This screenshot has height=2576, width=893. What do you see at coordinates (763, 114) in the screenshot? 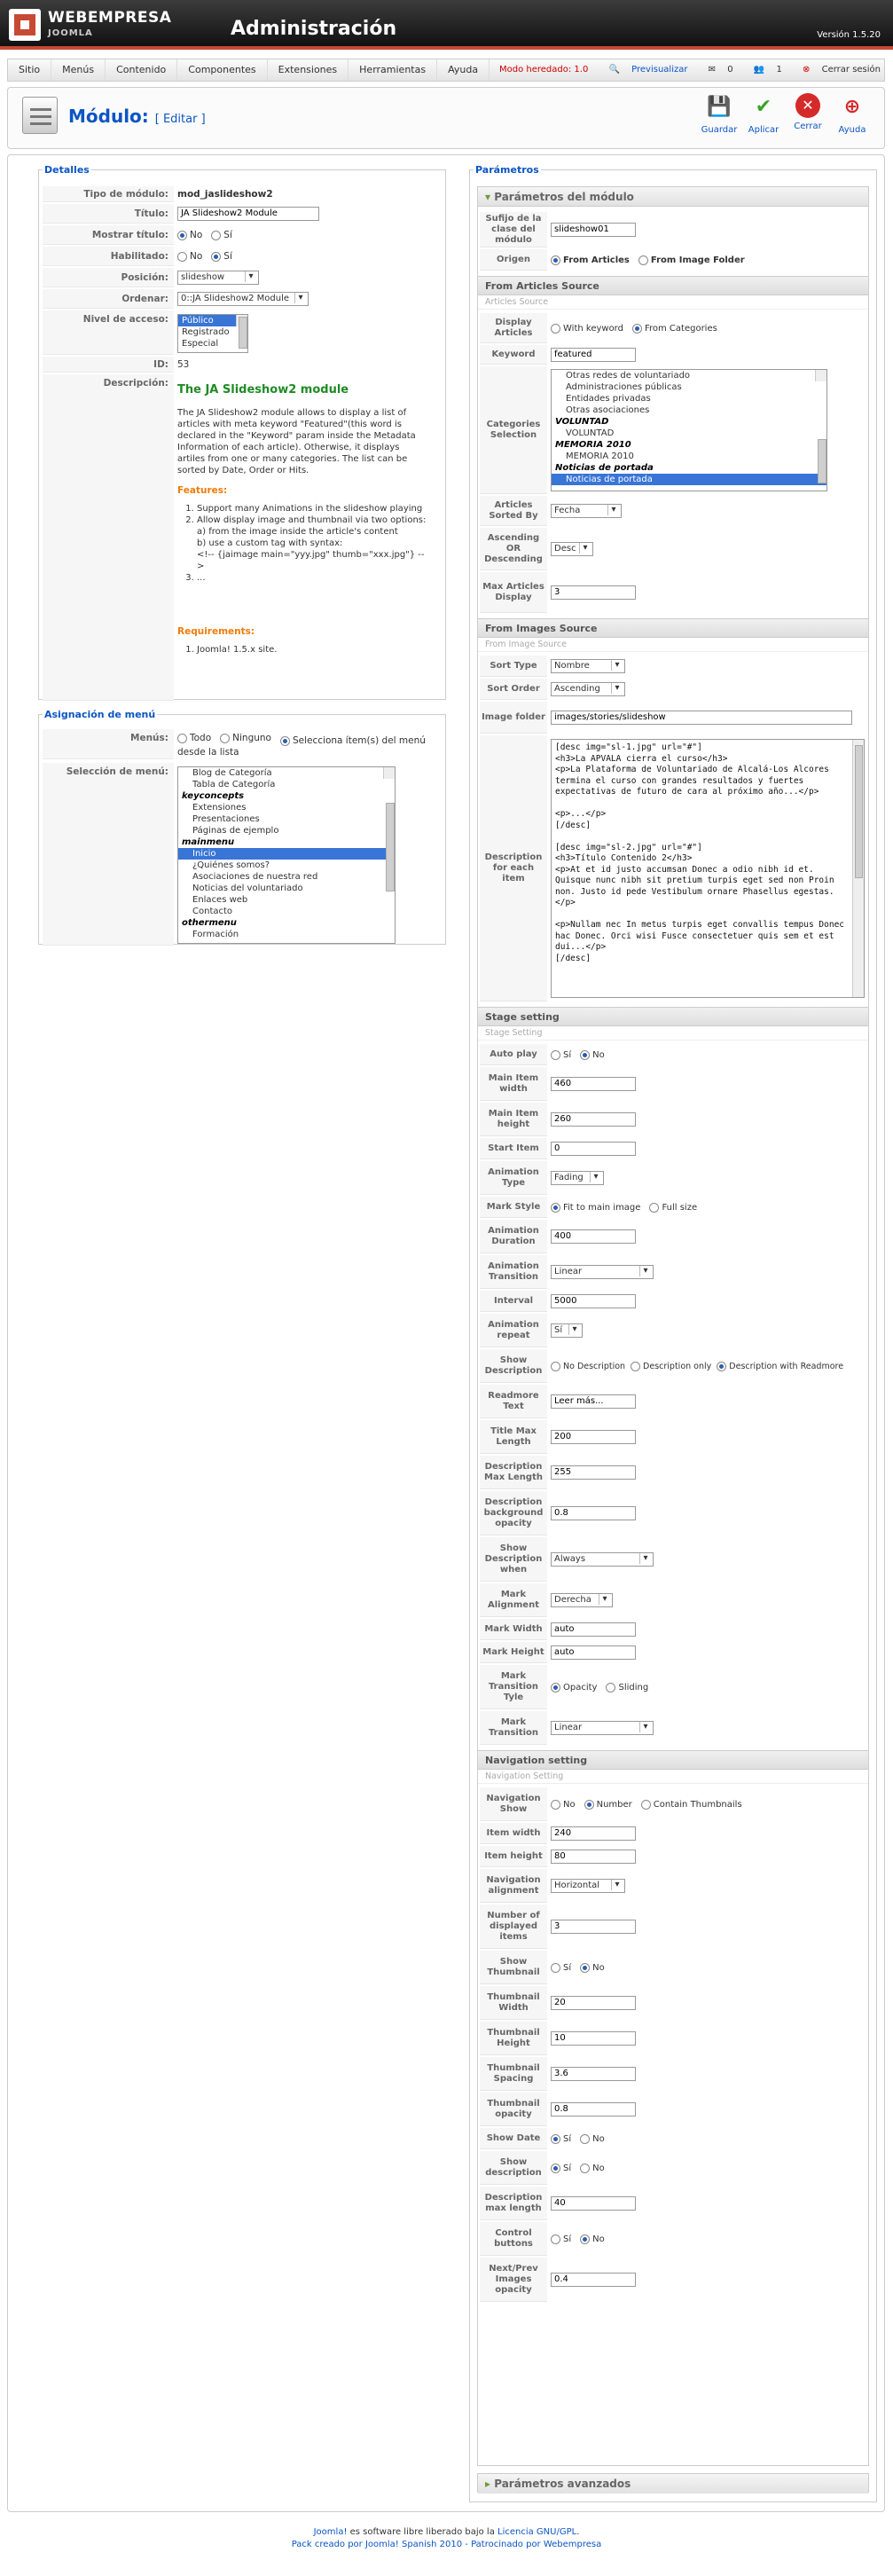
I see `apply-button: ✔ Aplicar` at bounding box center [763, 114].